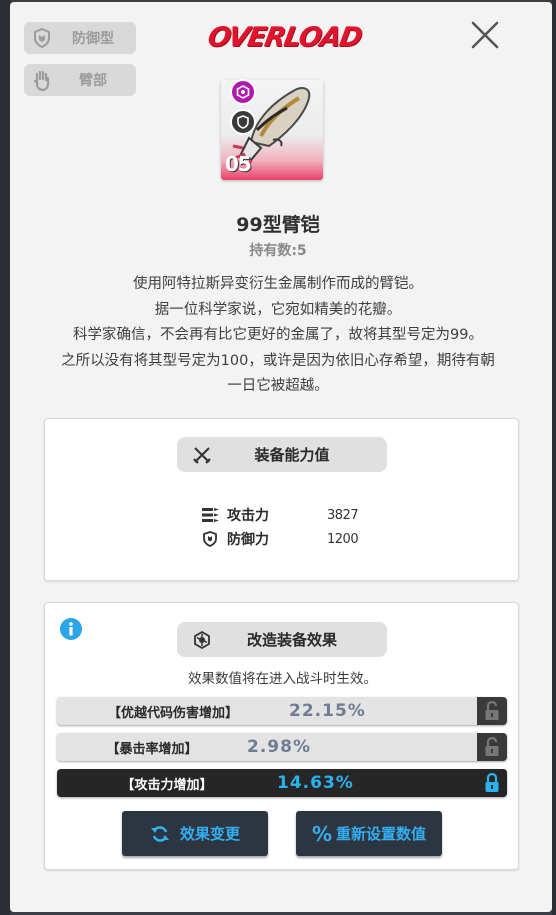  Describe the element at coordinates (202, 455) in the screenshot. I see `crossed-swords-icon` at that location.